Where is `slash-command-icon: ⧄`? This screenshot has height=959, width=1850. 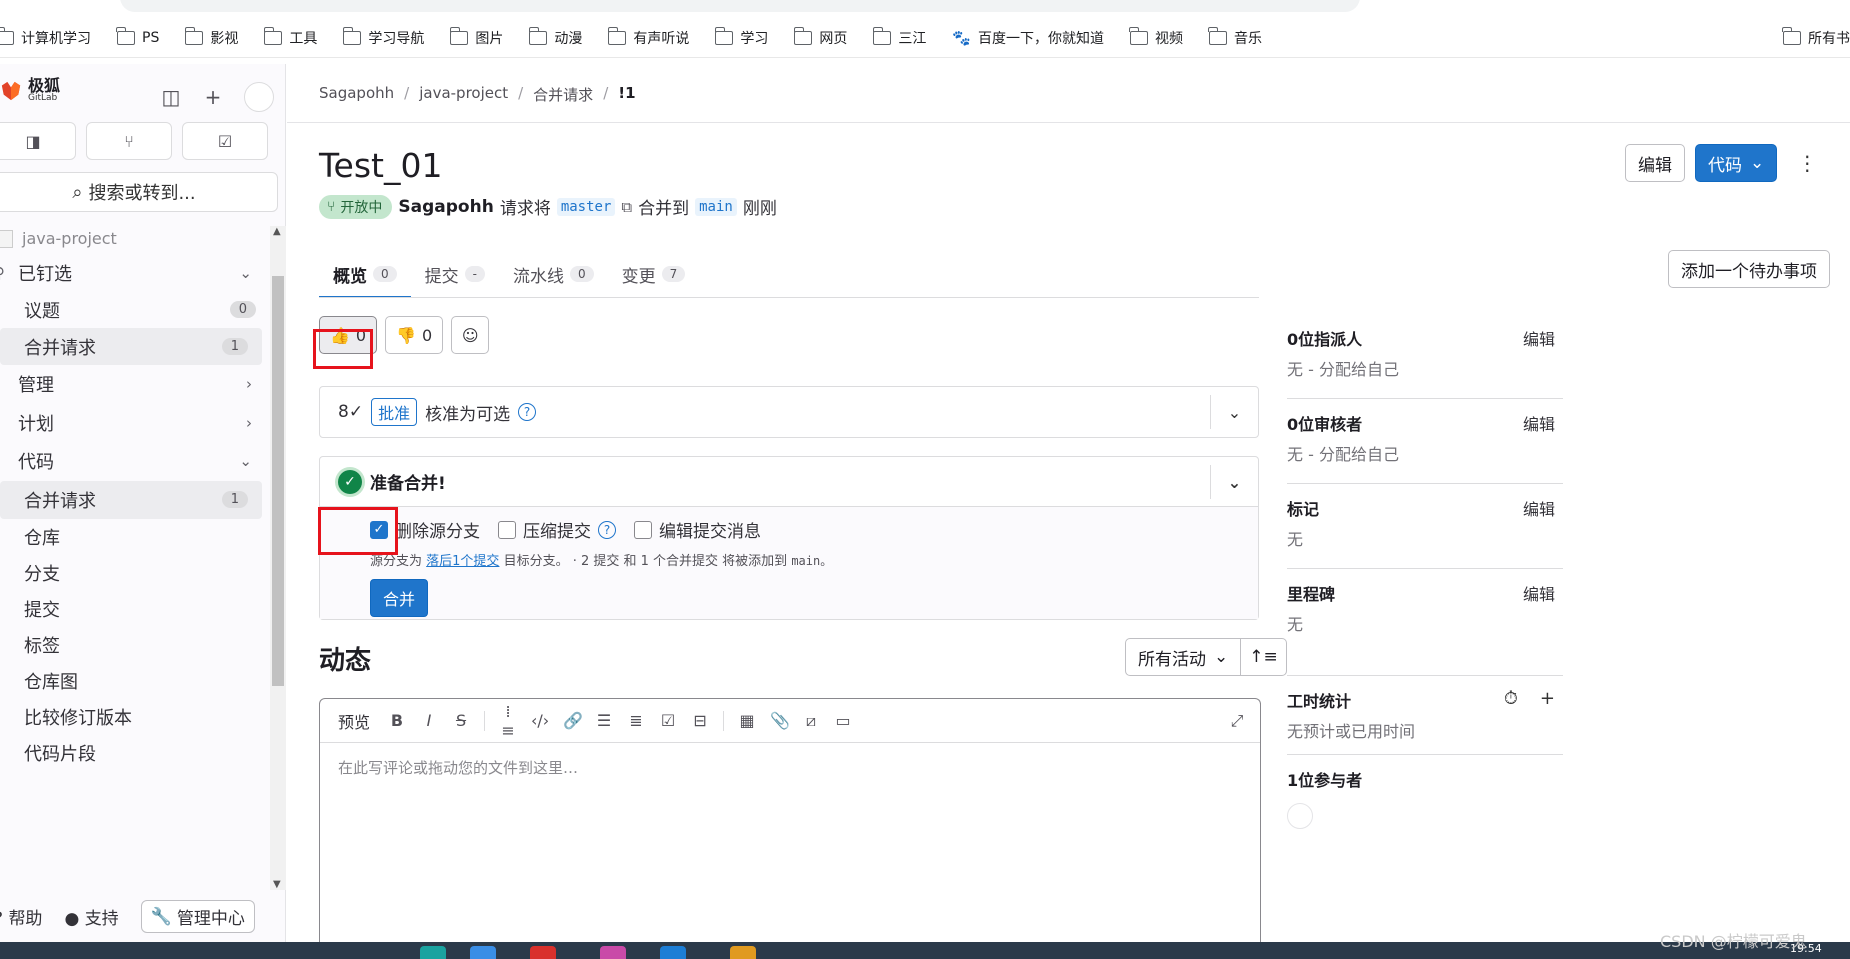
slash-command-icon: ⧄ is located at coordinates (811, 721).